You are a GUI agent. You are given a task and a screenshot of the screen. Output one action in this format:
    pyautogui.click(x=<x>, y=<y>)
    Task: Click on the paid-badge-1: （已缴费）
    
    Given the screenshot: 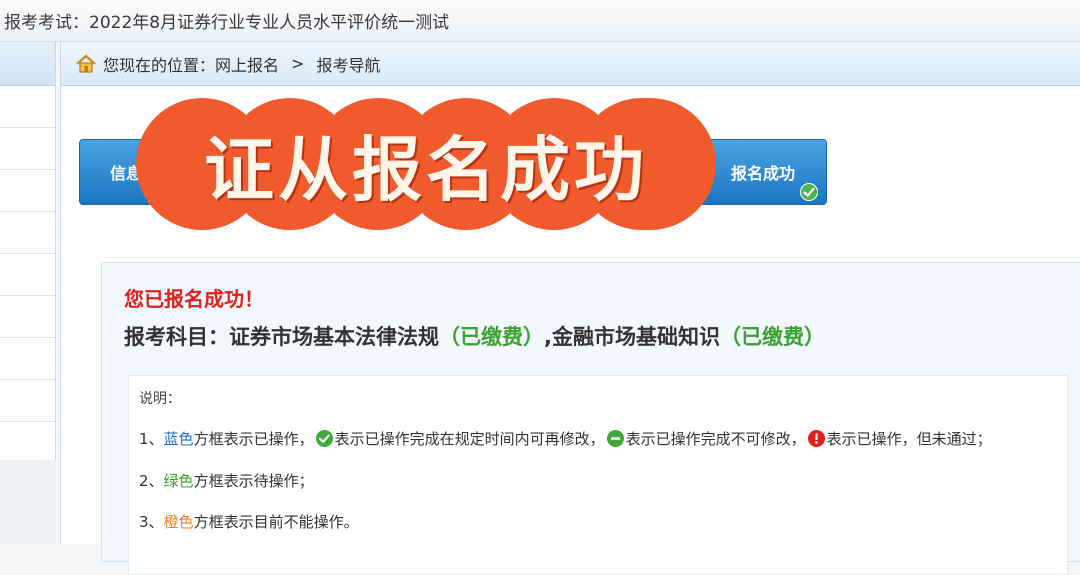 What is the action you would take?
    pyautogui.click(x=491, y=337)
    